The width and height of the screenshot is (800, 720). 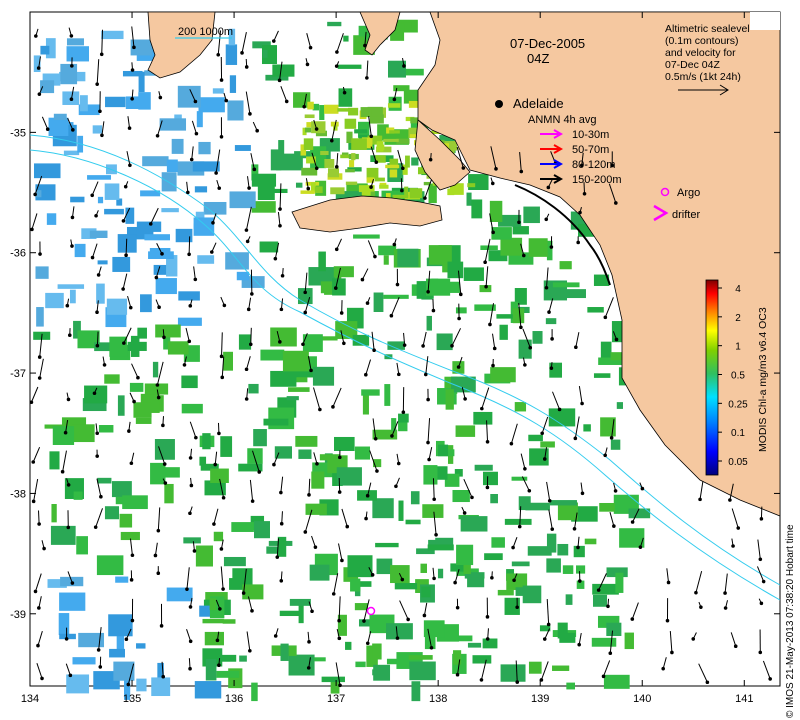 I want to click on x-tick-label: 135, so click(x=132, y=699).